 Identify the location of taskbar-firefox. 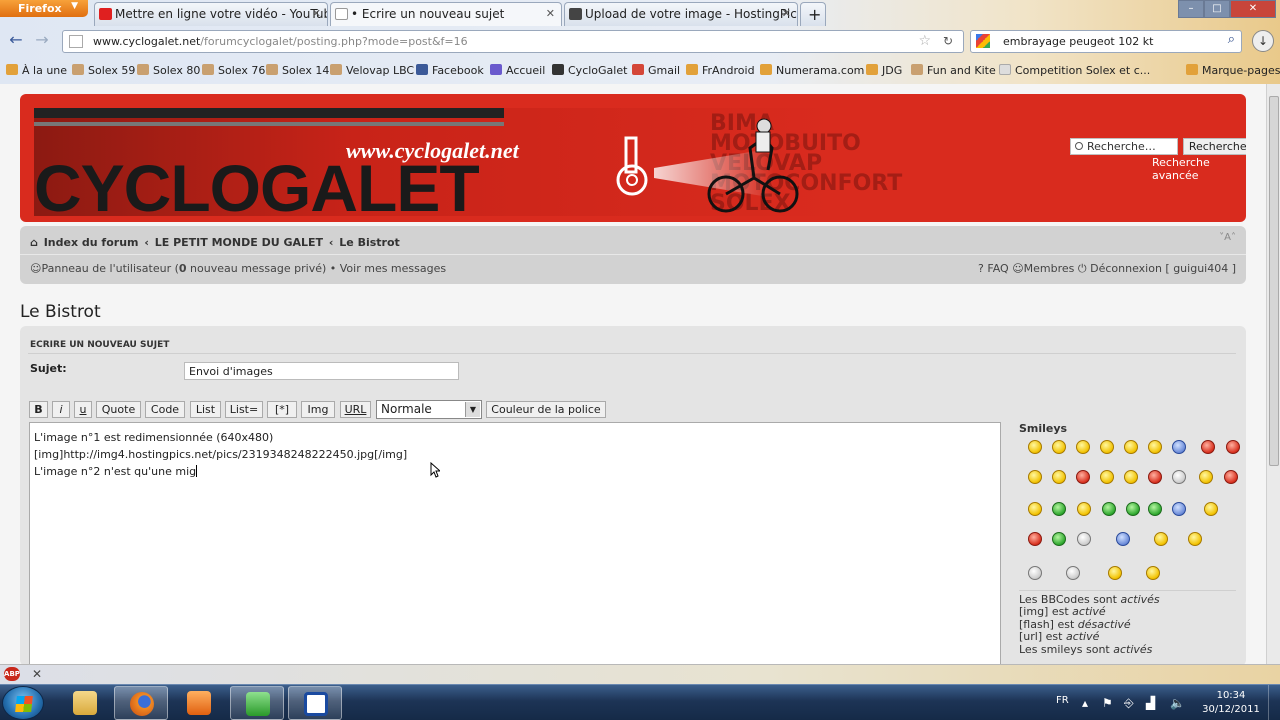
(141, 703).